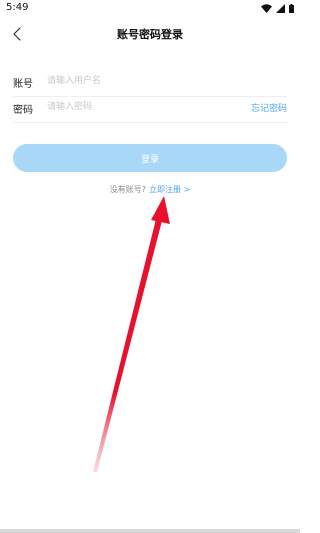 The image size is (320, 533). I want to click on no-account-text: 没有账号?, so click(127, 189).